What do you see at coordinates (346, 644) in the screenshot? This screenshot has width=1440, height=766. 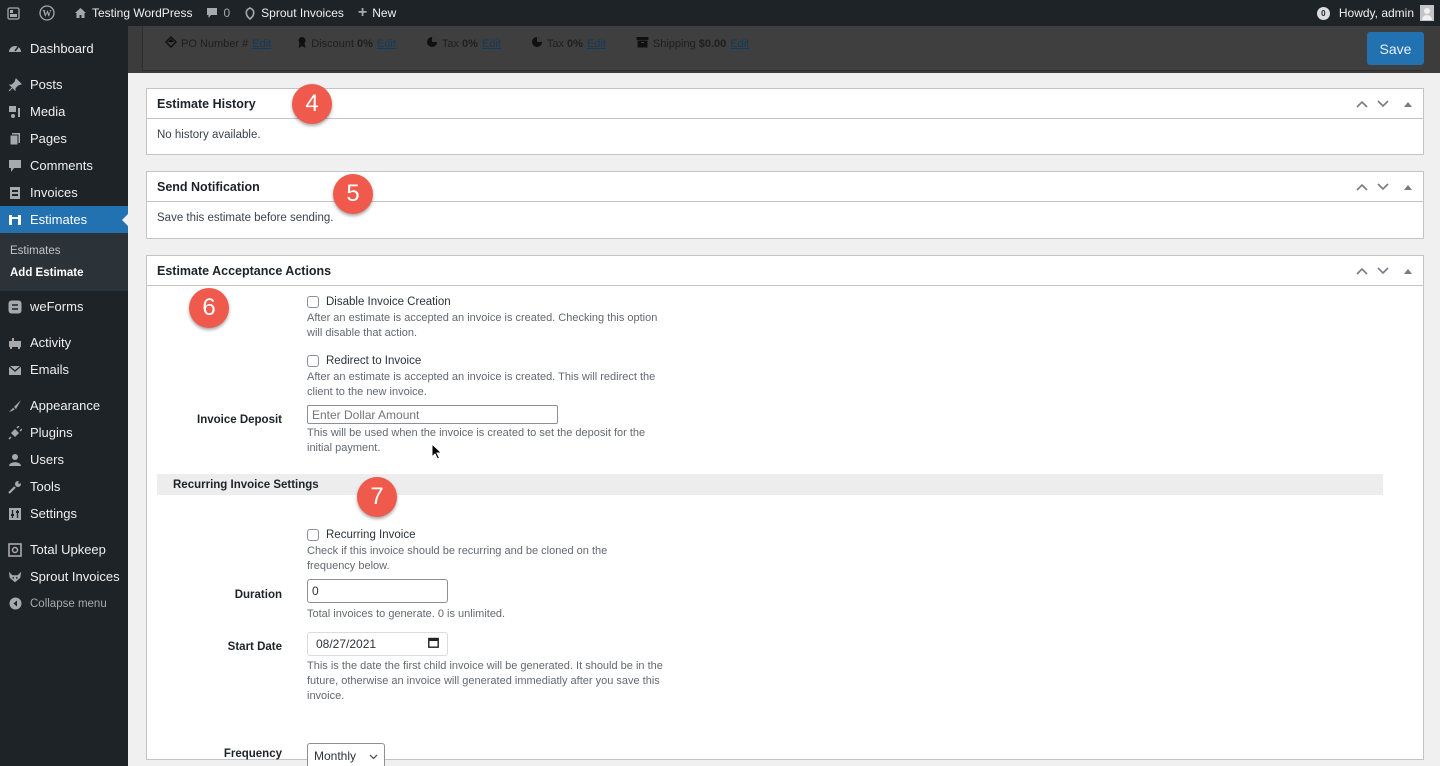 I see `start-date-value: 08/27/2021` at bounding box center [346, 644].